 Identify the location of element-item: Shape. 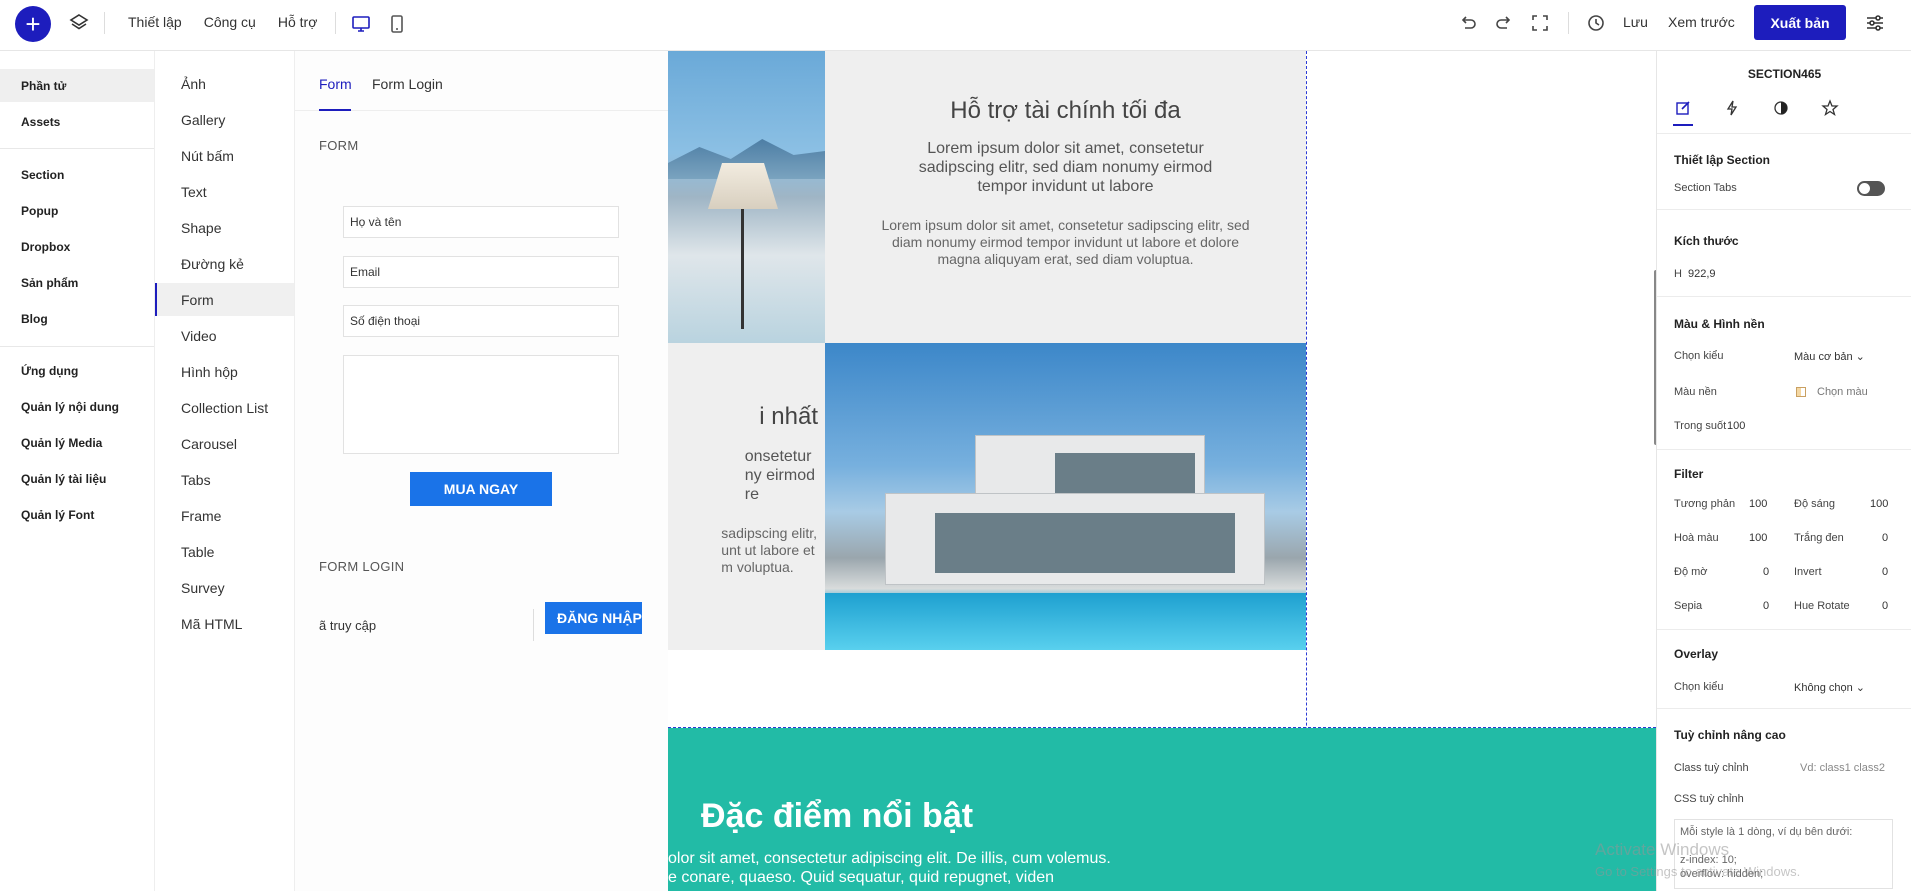
(224, 227).